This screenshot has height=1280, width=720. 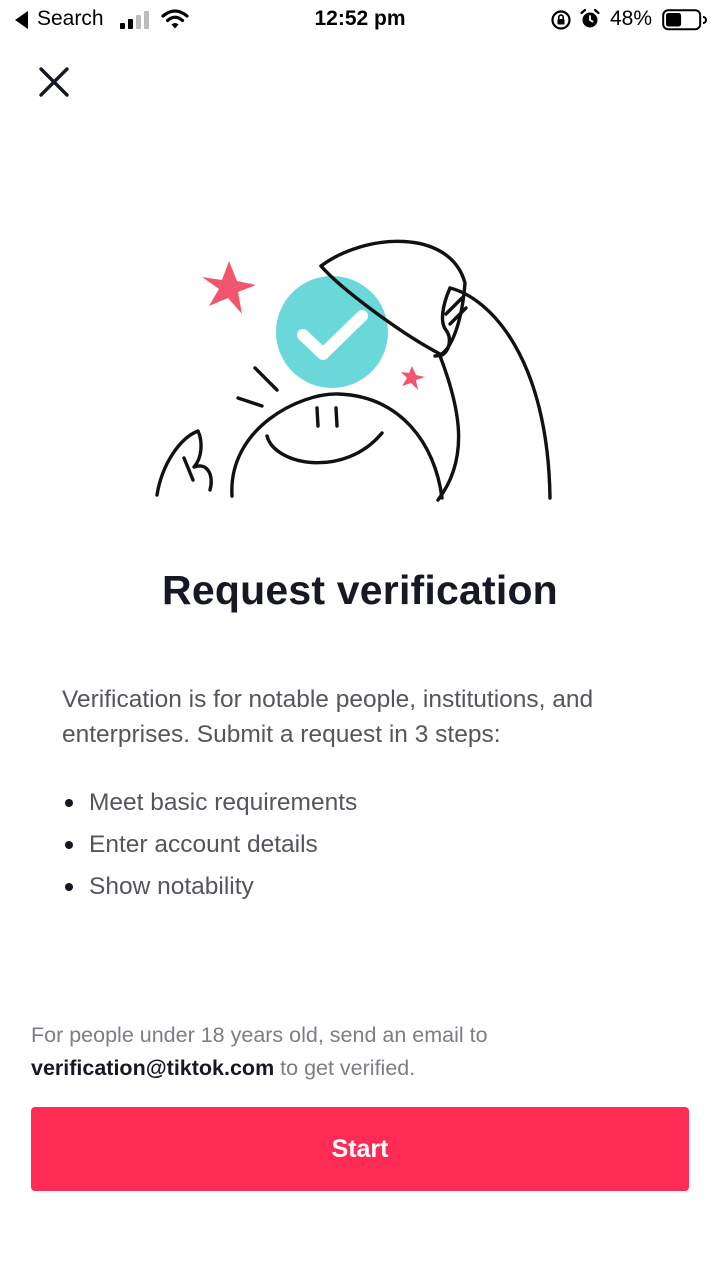 I want to click on close-icon, so click(x=54, y=82).